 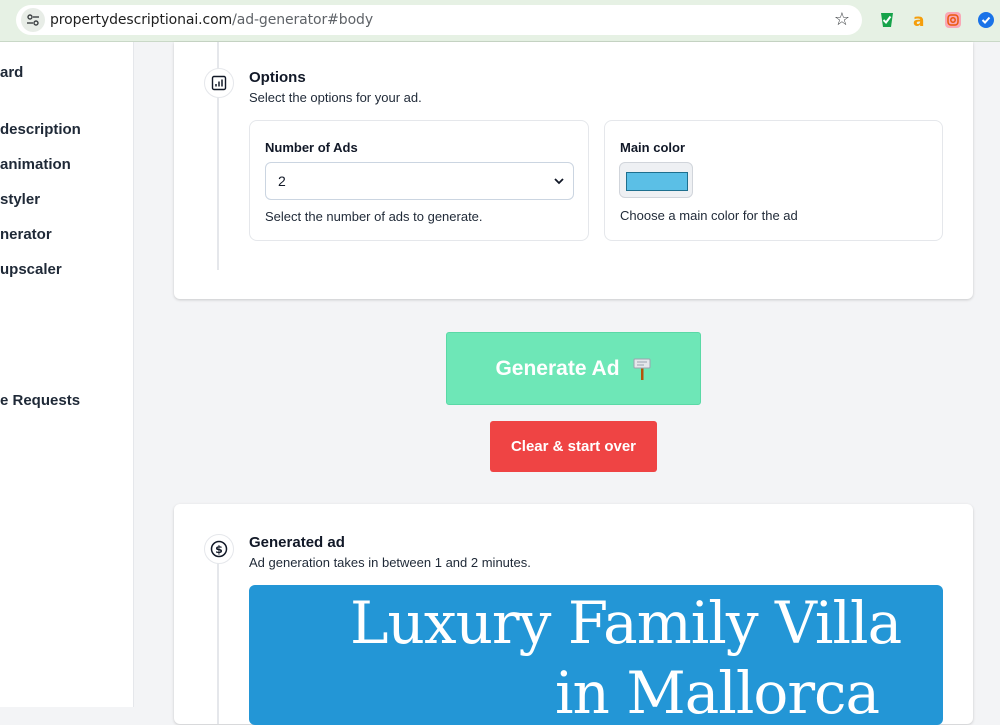 I want to click on ad-headline-line-1: Luxury Family Villa, so click(x=626, y=623).